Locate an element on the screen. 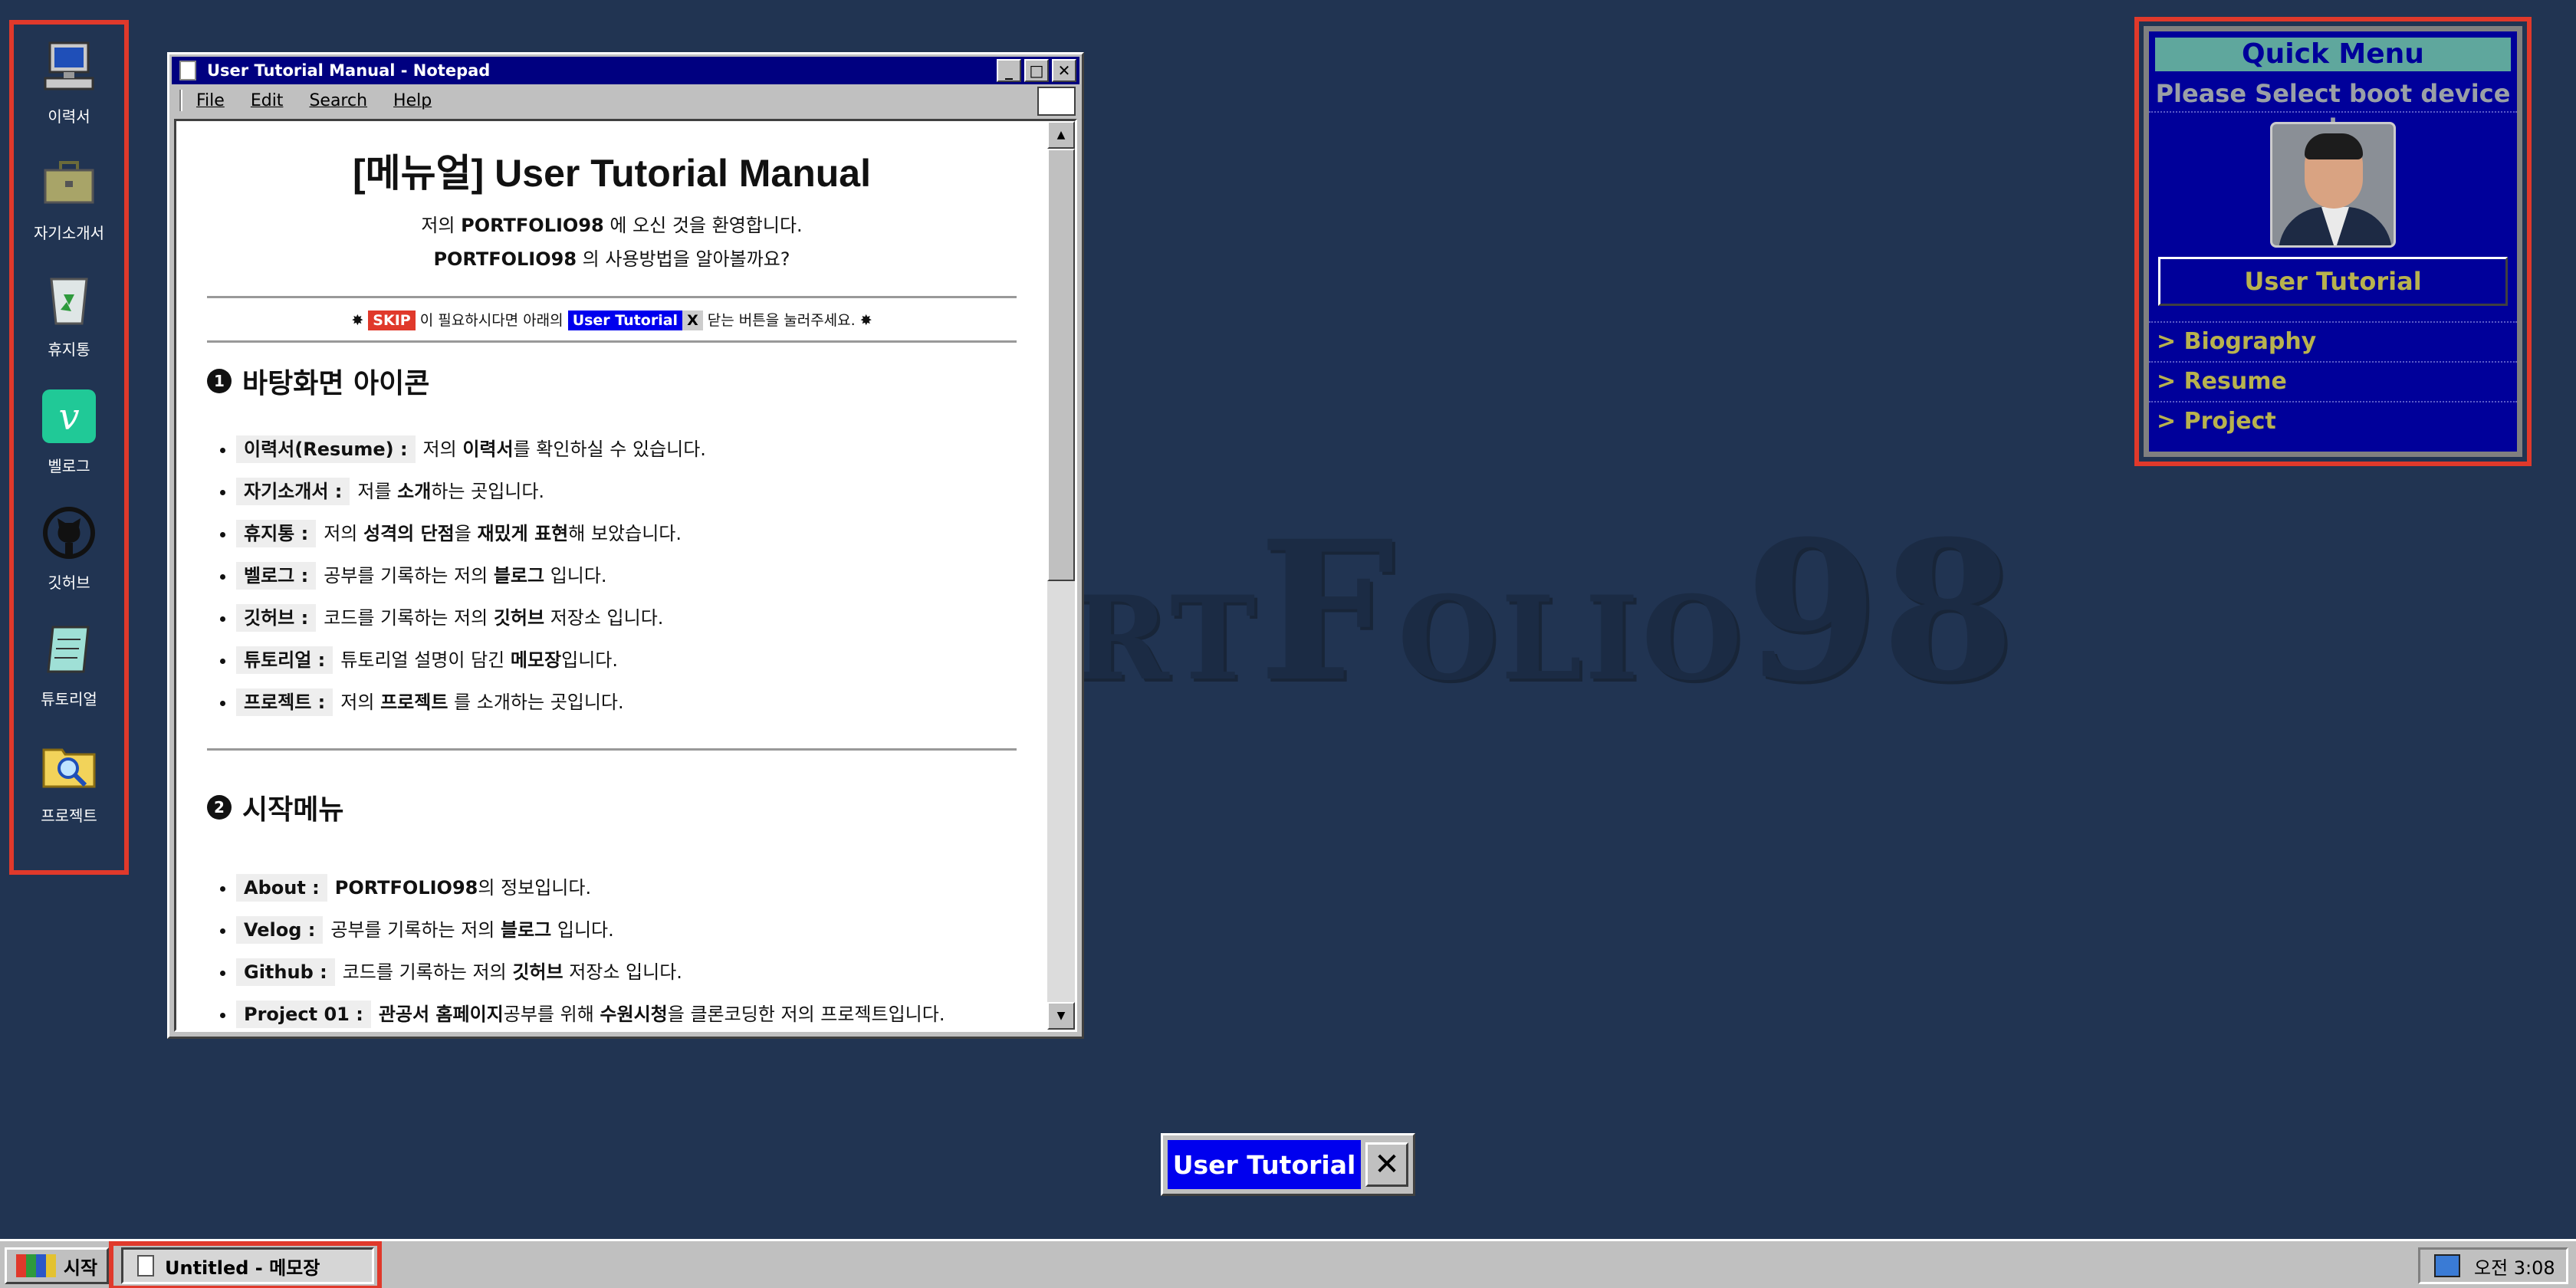  floating-tutorial-bar: User Tutorial ✕ is located at coordinates (1288, 1165).